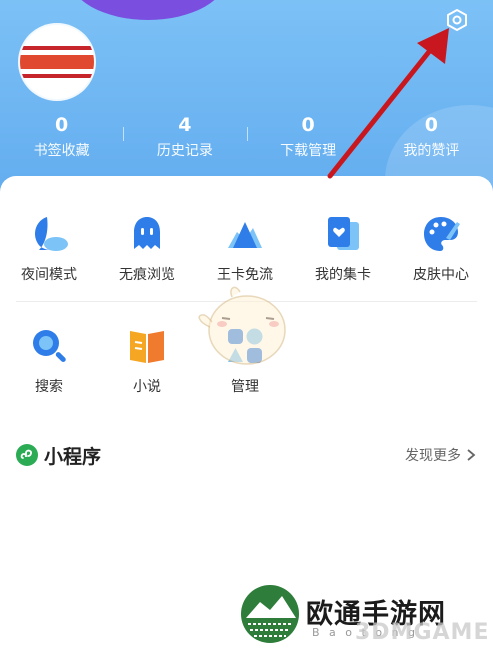  I want to click on tool-night-mode: 夜间模式, so click(49, 249).